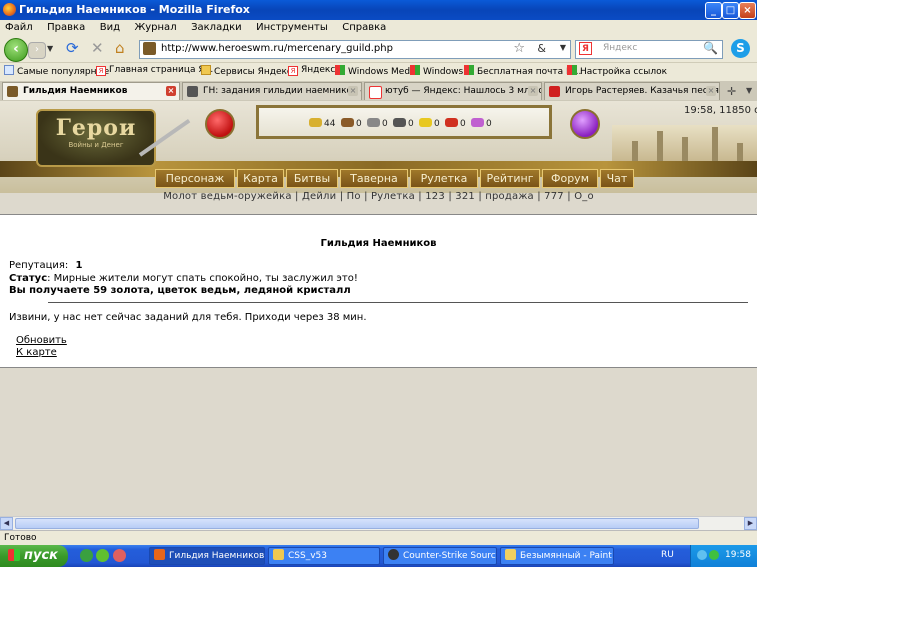 This screenshot has height=638, width=900. I want to click on search-input: Яндекс, so click(620, 48).